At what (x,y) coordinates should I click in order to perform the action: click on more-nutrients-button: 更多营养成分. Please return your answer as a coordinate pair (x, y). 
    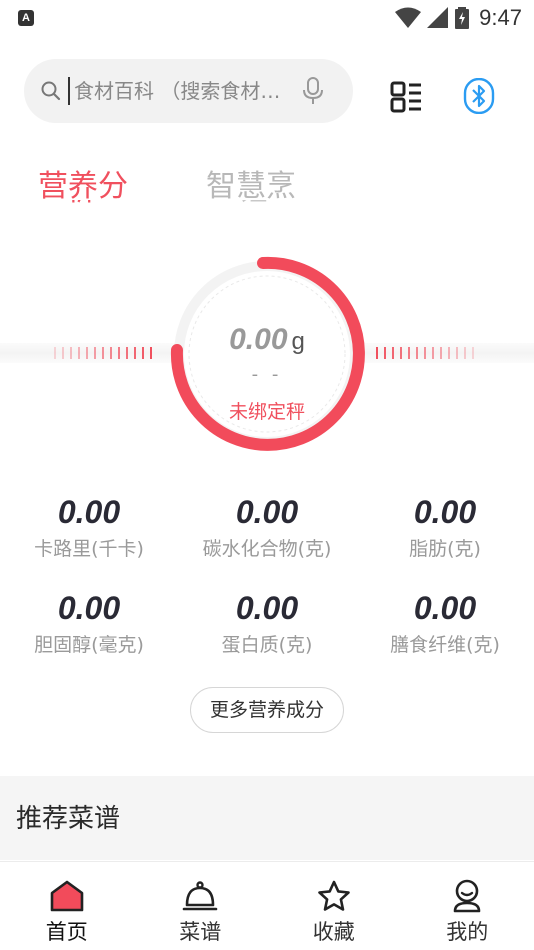
    Looking at the image, I should click on (267, 710).